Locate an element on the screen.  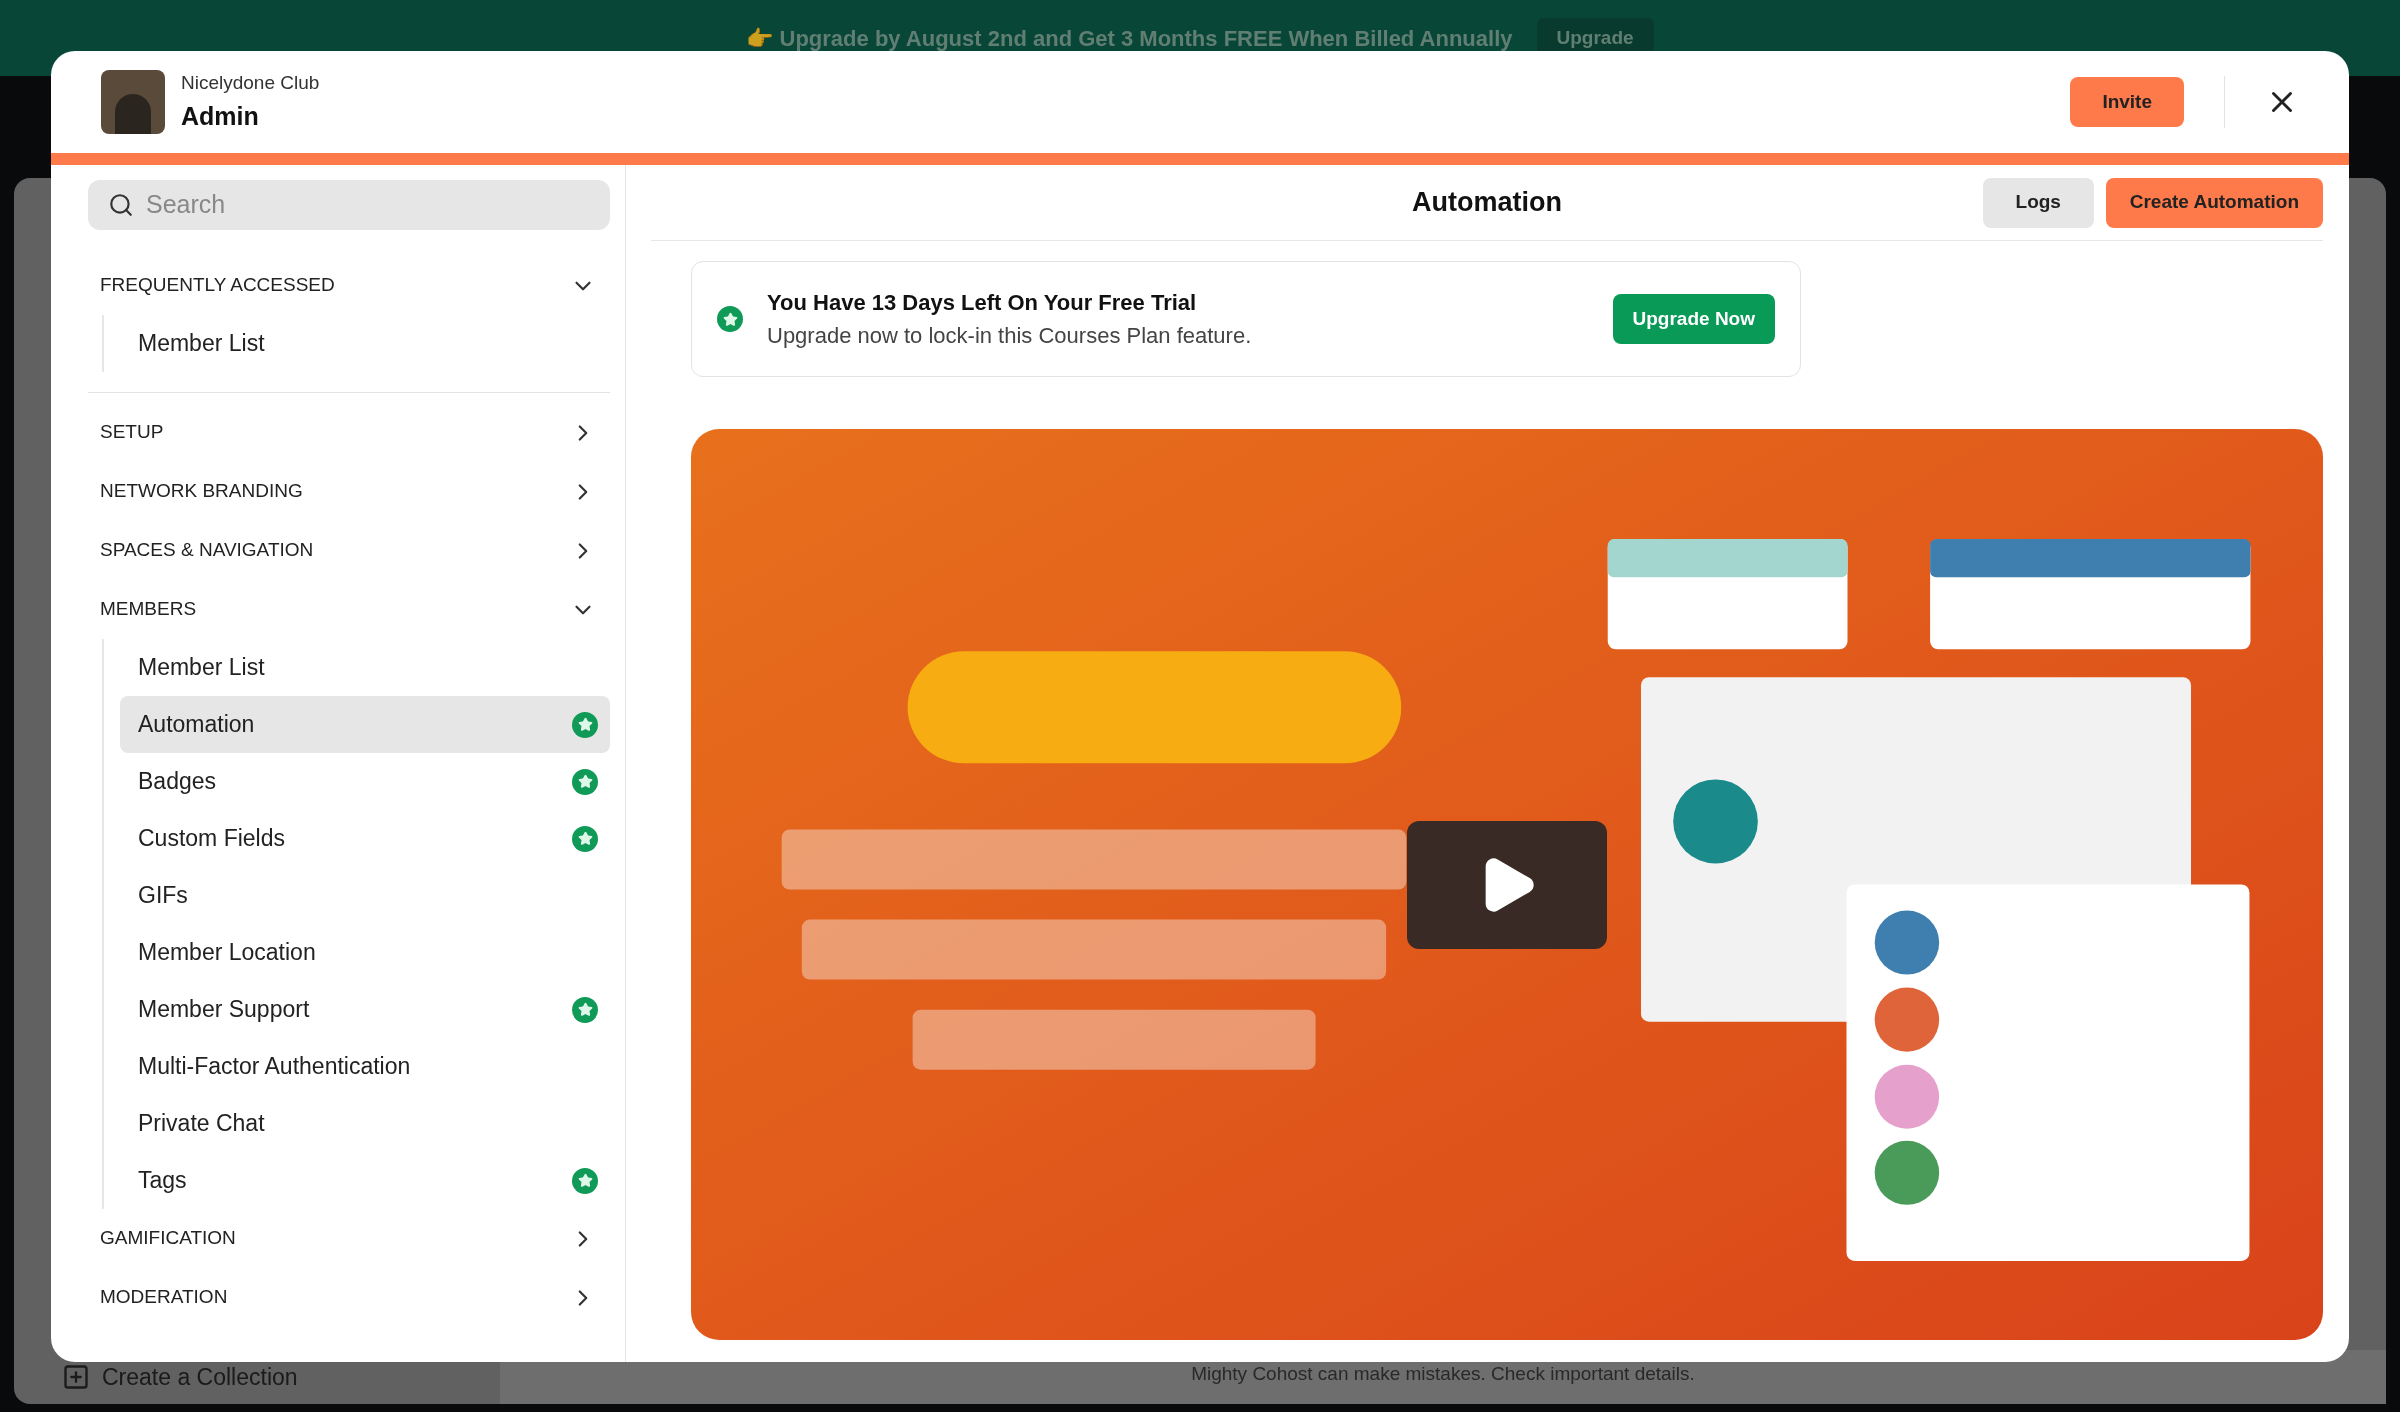
disclaimer-text: Mighty Cohost can make mistakes. Check important details. is located at coordinates (1443, 1374).